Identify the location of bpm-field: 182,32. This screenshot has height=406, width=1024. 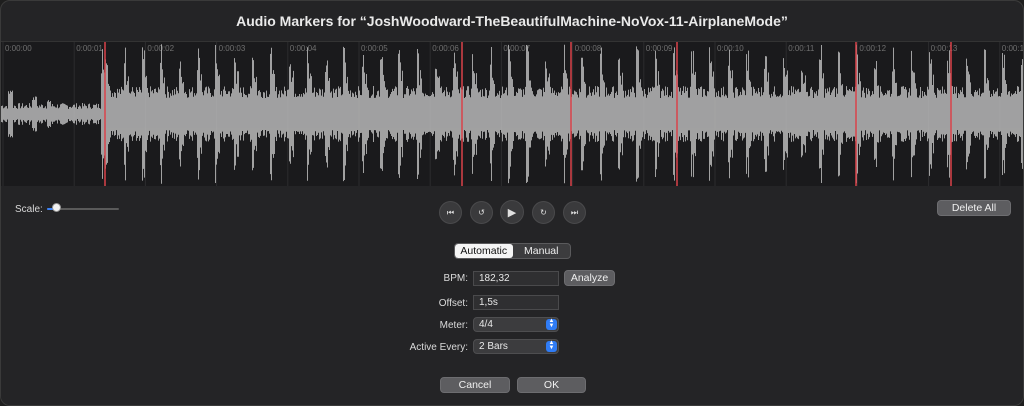
(516, 278).